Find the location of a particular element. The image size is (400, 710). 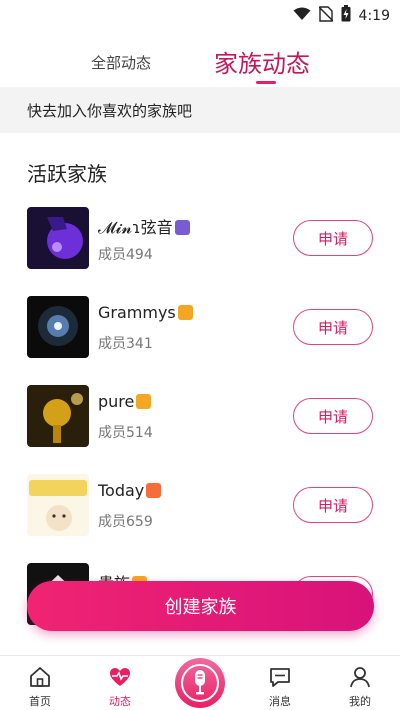

family-name: Grammys is located at coordinates (145, 312).